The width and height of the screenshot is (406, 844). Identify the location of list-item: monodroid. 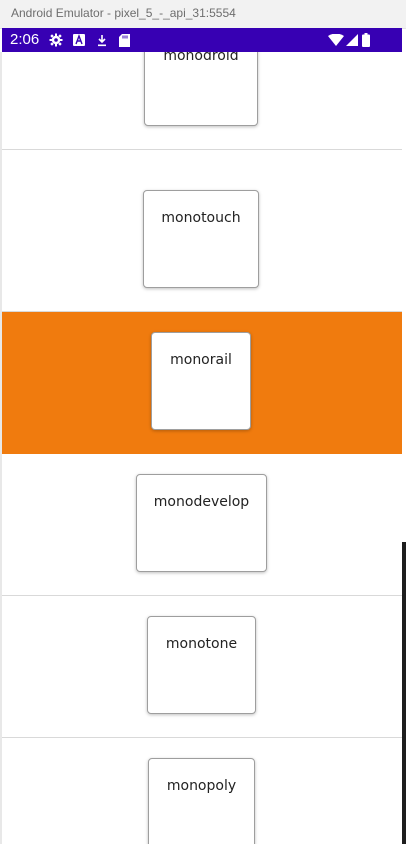
(202, 101).